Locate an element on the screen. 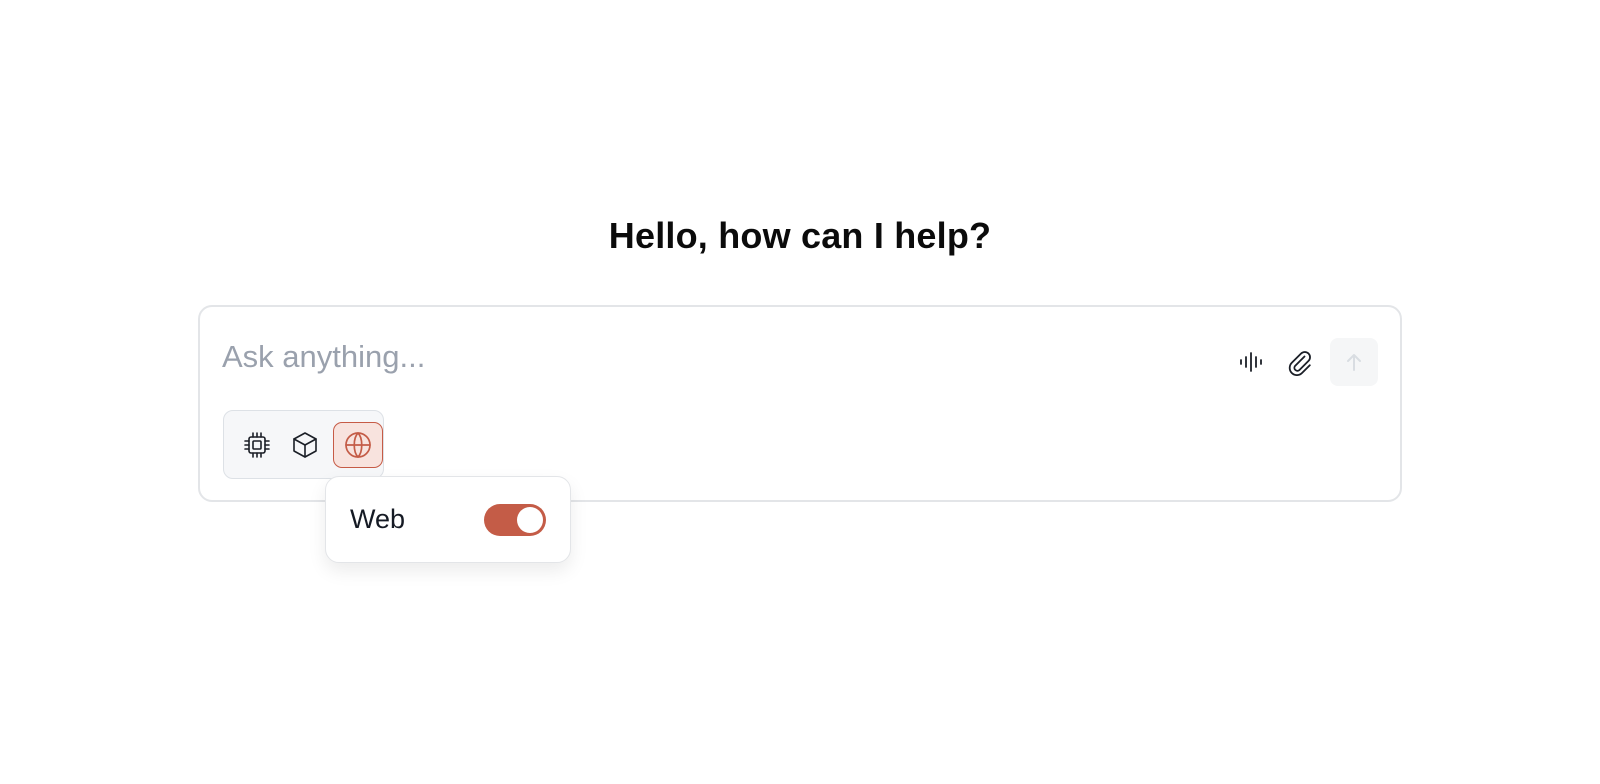 This screenshot has width=1600, height=784. page-heading: Hello, how can I help? is located at coordinates (800, 235).